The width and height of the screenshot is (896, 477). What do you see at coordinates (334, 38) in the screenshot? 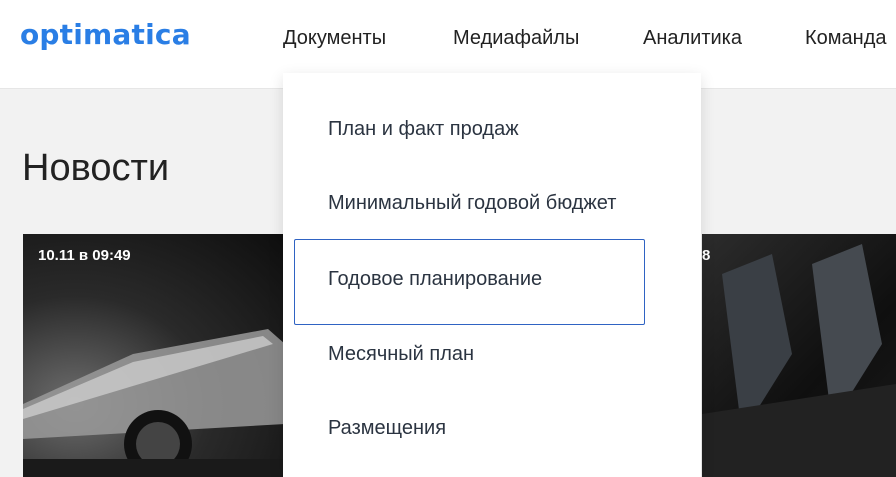
I see `nav-item-documents: Документы` at bounding box center [334, 38].